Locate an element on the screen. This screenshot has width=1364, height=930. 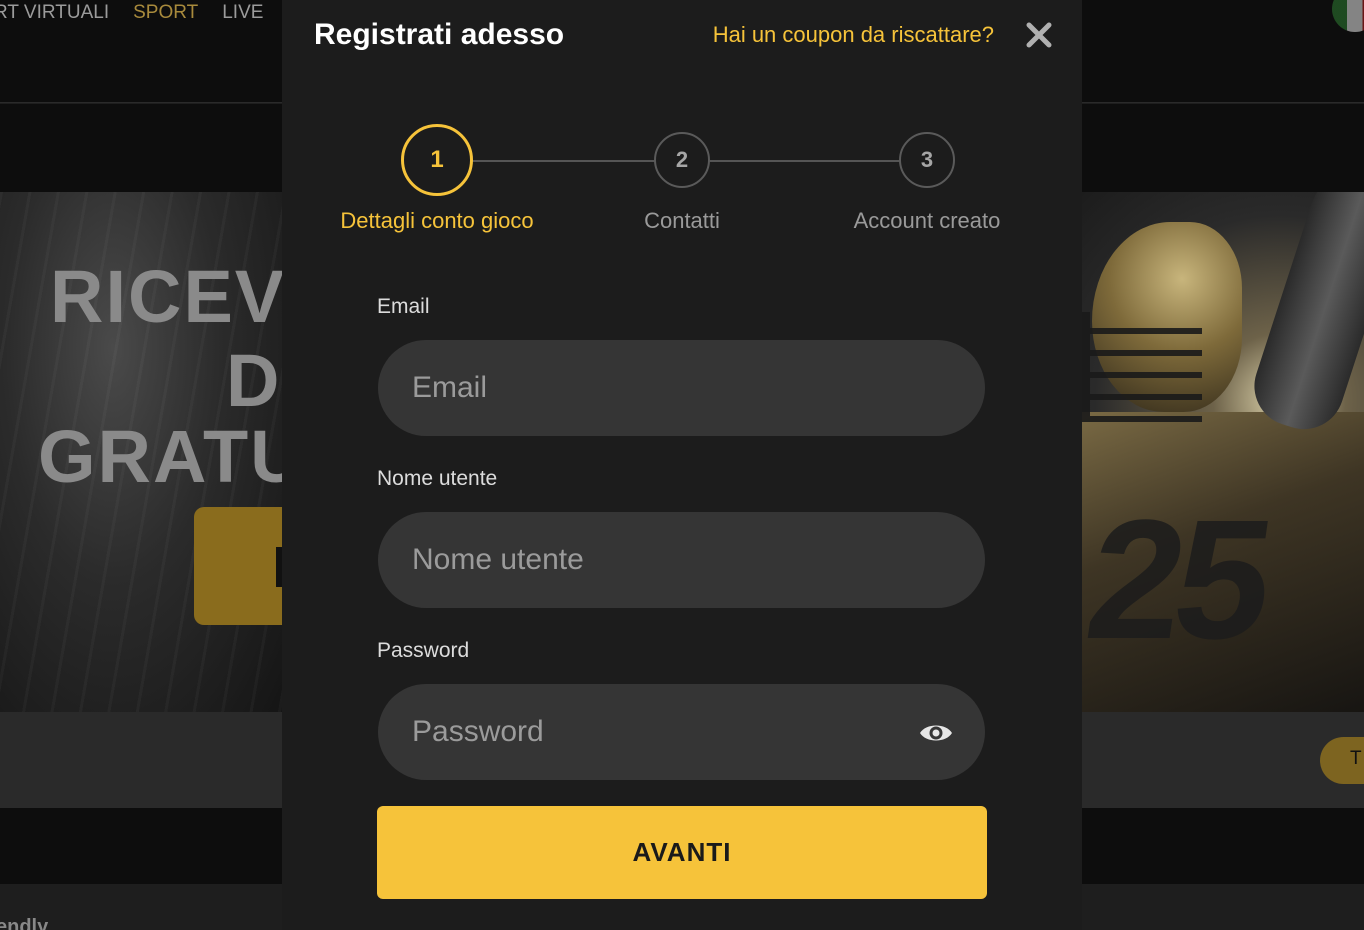
password-visibility-toggle is located at coordinates (936, 733).